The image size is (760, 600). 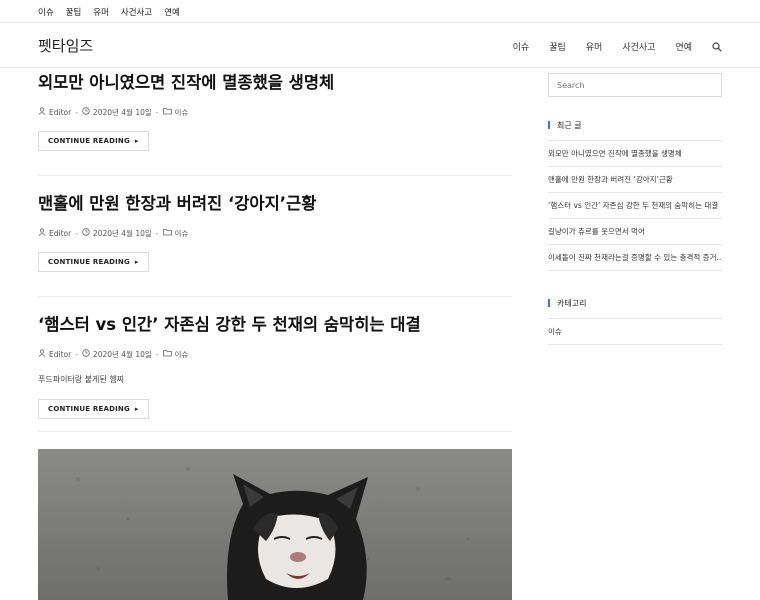 I want to click on top-menu-item-tips: 꿀팁, so click(x=74, y=12).